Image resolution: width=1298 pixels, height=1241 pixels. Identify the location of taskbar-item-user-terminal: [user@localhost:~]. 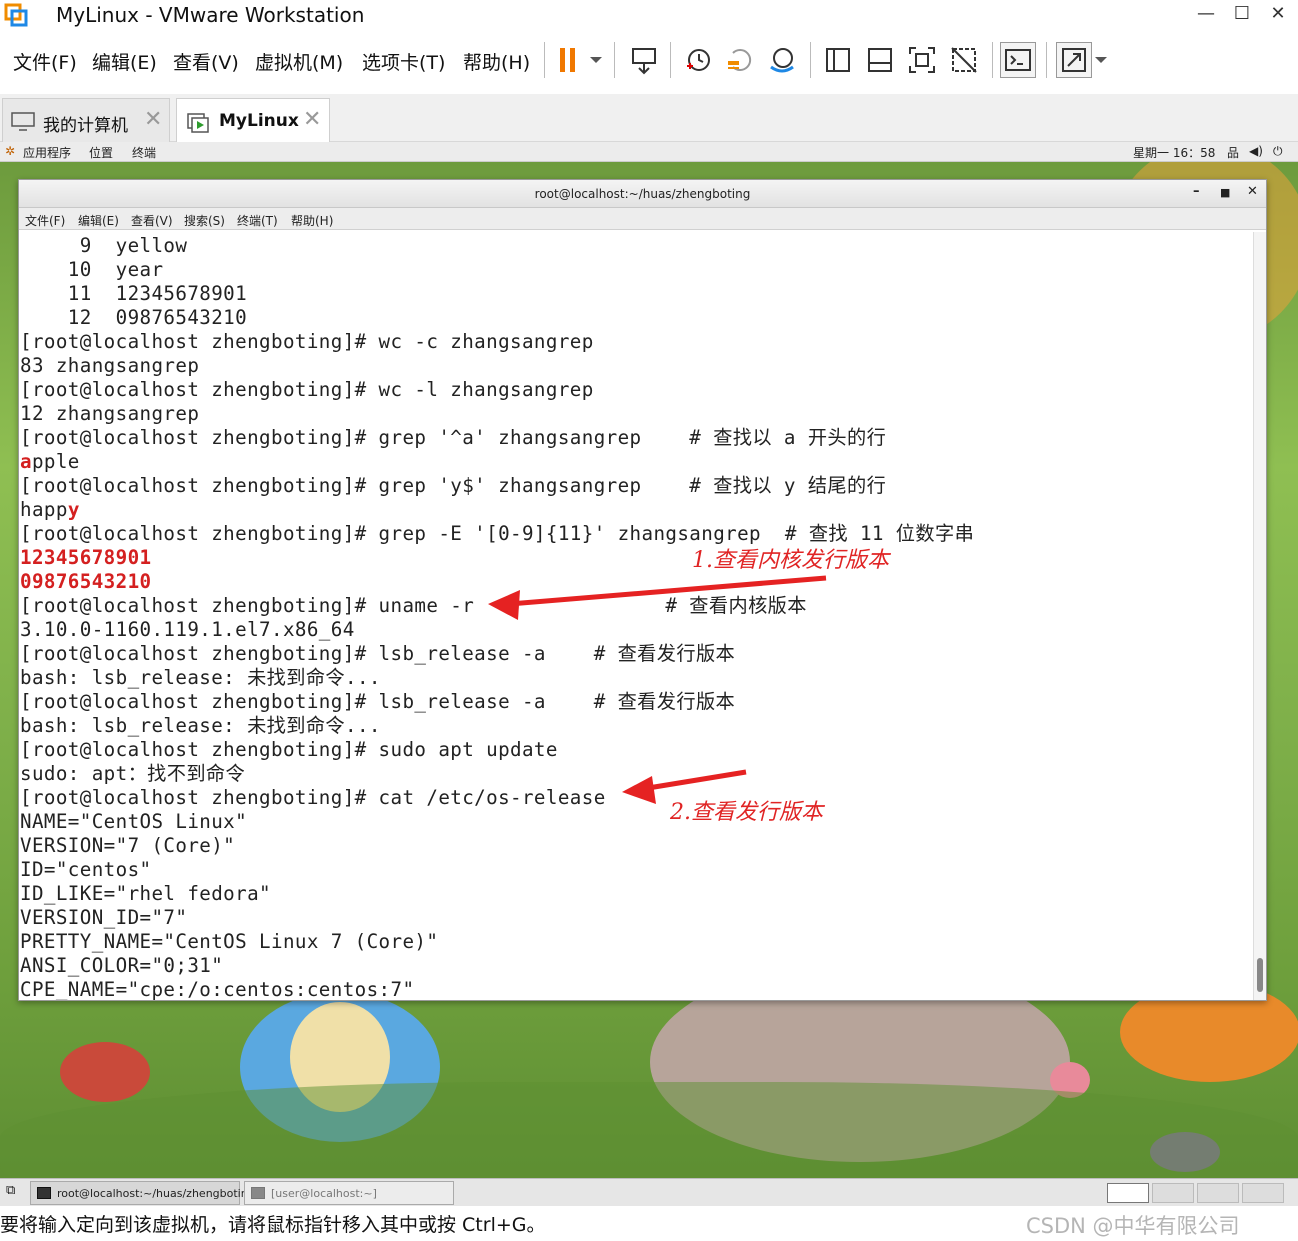
(349, 1193).